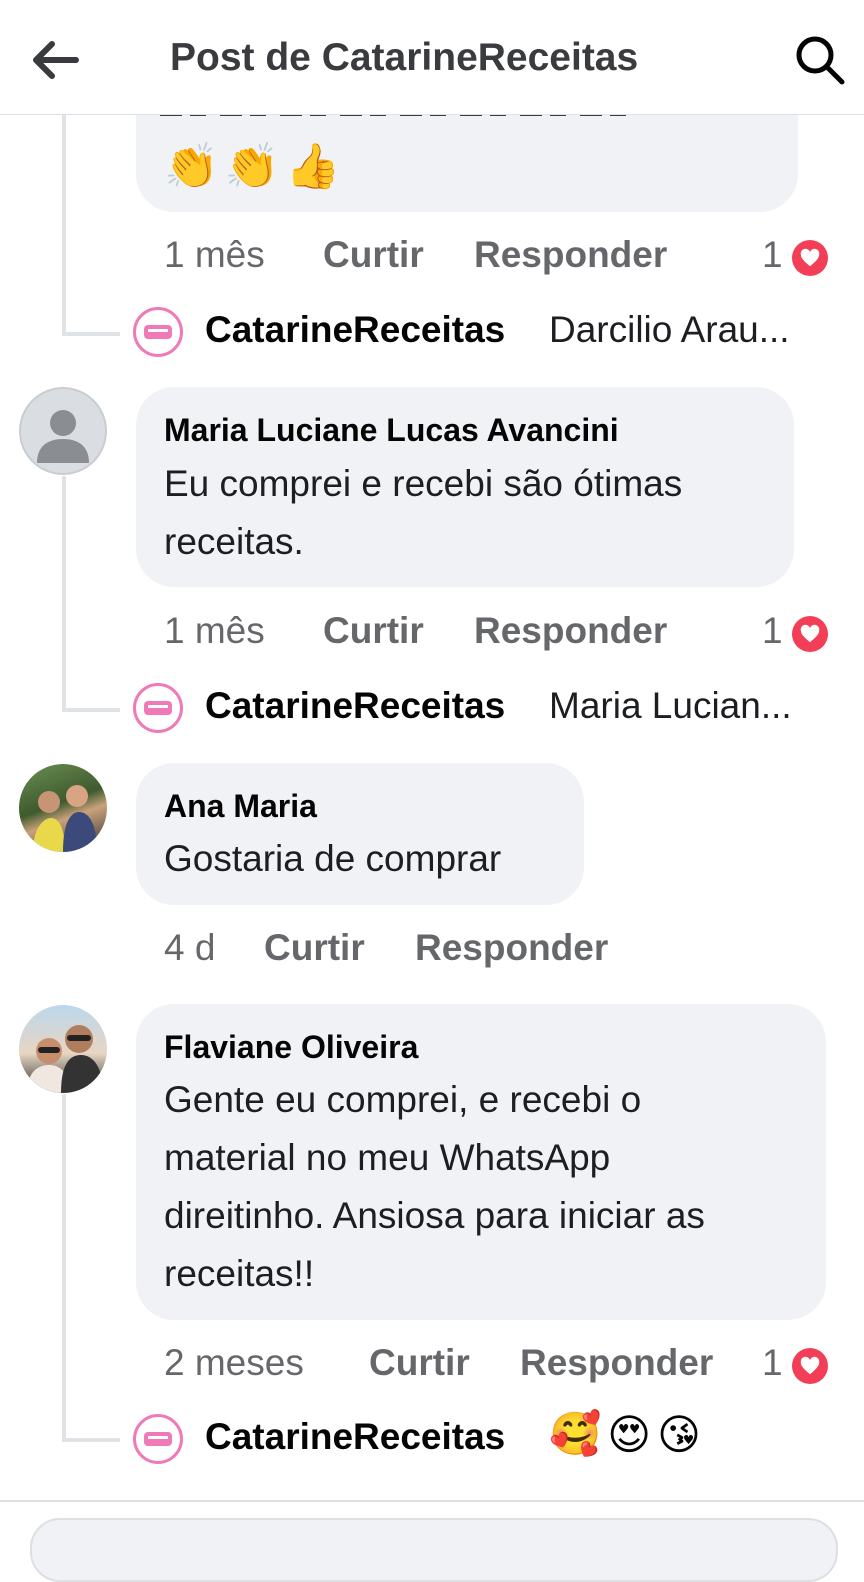 The image size is (864, 1582). I want to click on page-title: Post de CatarineReceitas, so click(404, 57).